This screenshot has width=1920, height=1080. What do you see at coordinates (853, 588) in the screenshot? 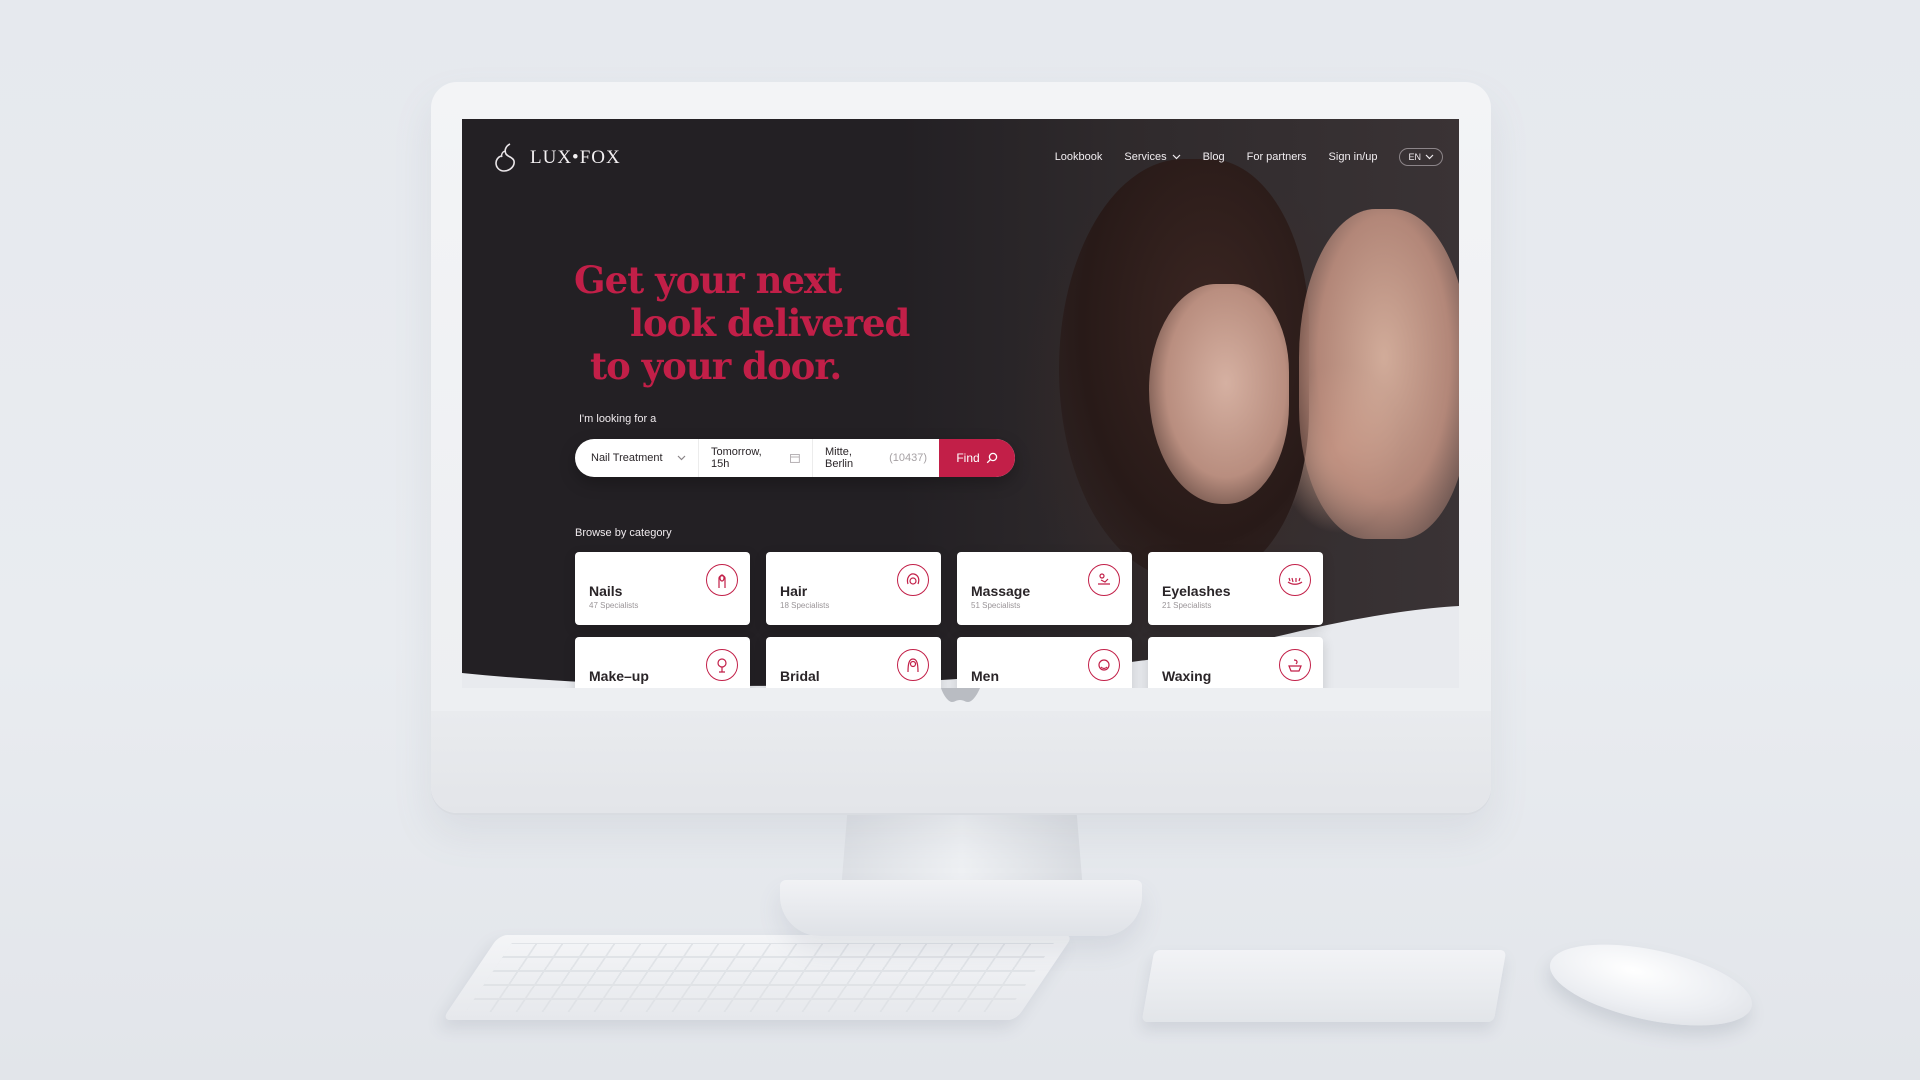
I see `category-card-hair: Hair 18 Specialists` at bounding box center [853, 588].